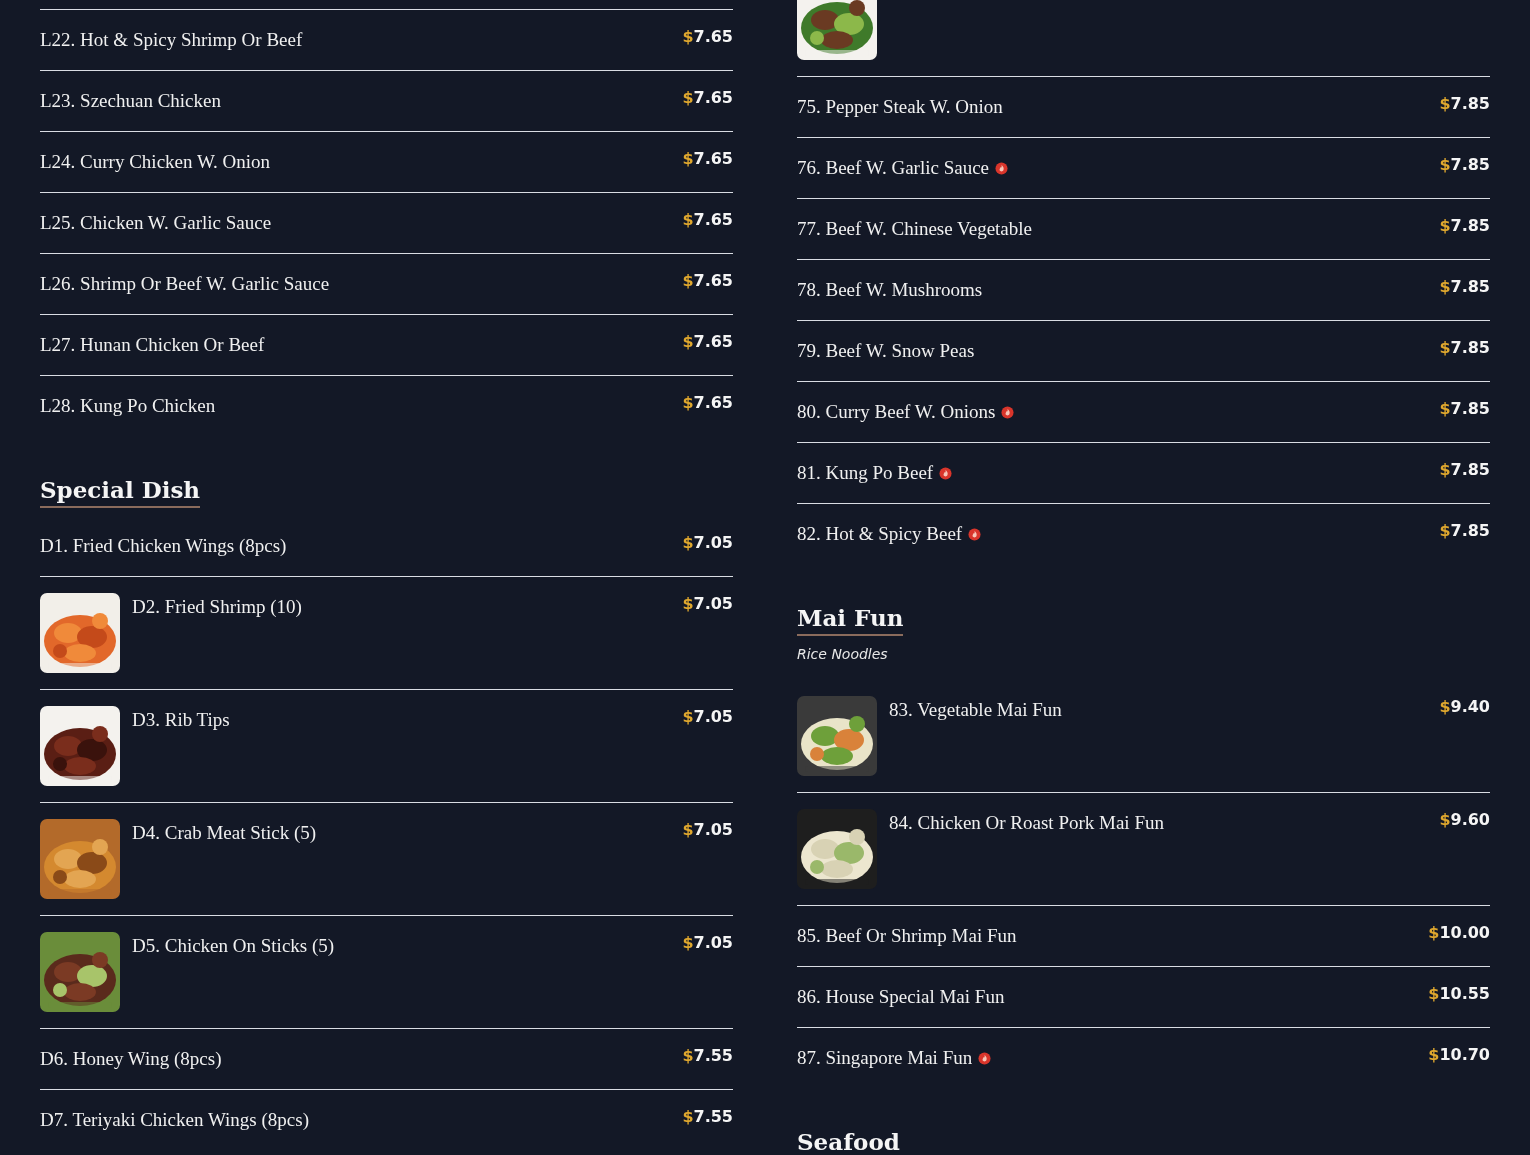 Image resolution: width=1530 pixels, height=1155 pixels. What do you see at coordinates (907, 936) in the screenshot?
I see `dish-name: 85. Beef Or Shrimp Mai Fun` at bounding box center [907, 936].